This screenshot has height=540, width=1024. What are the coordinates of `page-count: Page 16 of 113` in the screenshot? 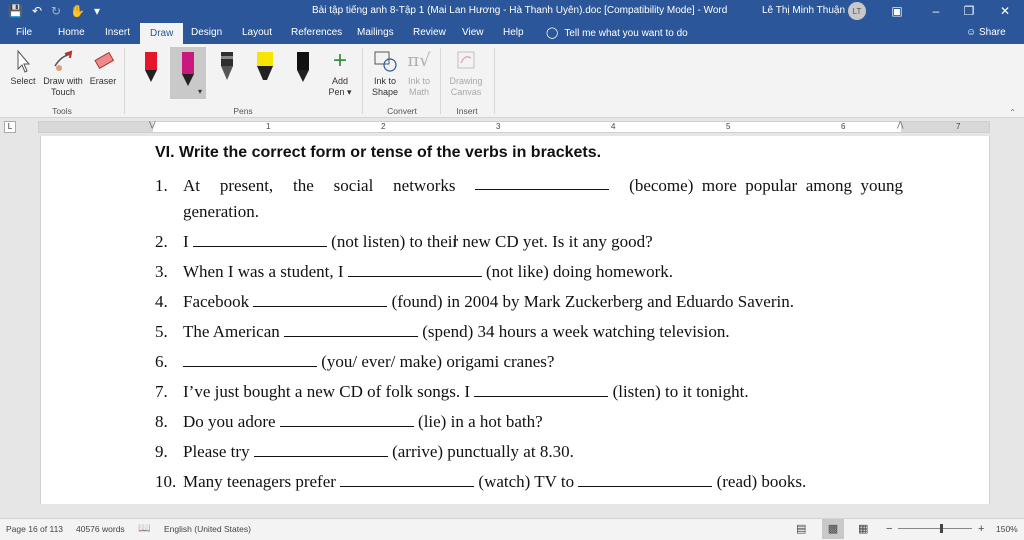 It's located at (34, 529).